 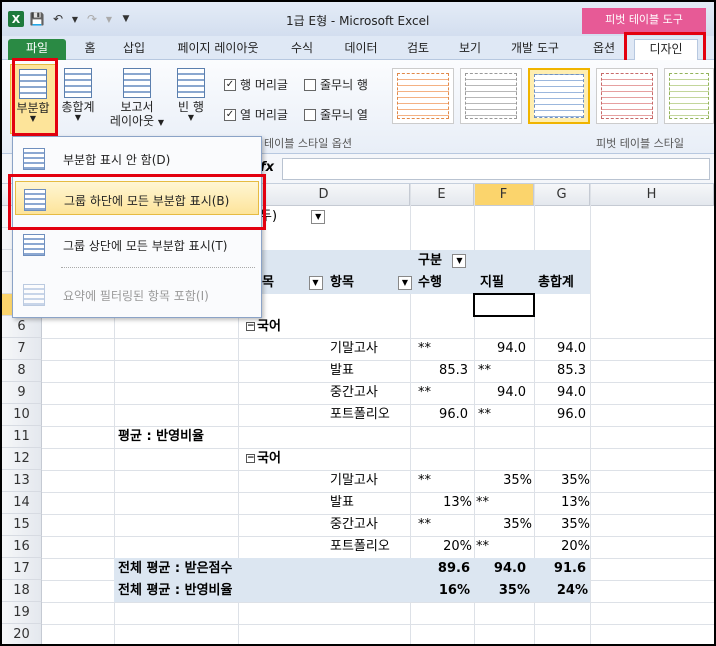 What do you see at coordinates (37, 19) in the screenshot?
I see `save-icon: 💾` at bounding box center [37, 19].